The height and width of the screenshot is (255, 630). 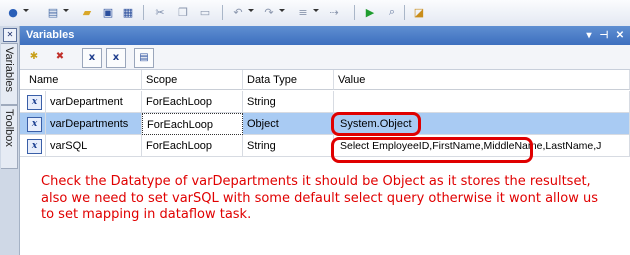 I want to click on redo-icon: ↷, so click(x=269, y=12).